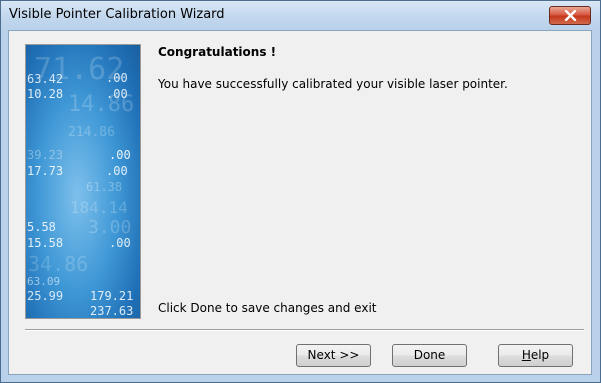 This screenshot has height=383, width=601. What do you see at coordinates (117, 14) in the screenshot?
I see `window-title: Visible Pointer Calibration Wizard` at bounding box center [117, 14].